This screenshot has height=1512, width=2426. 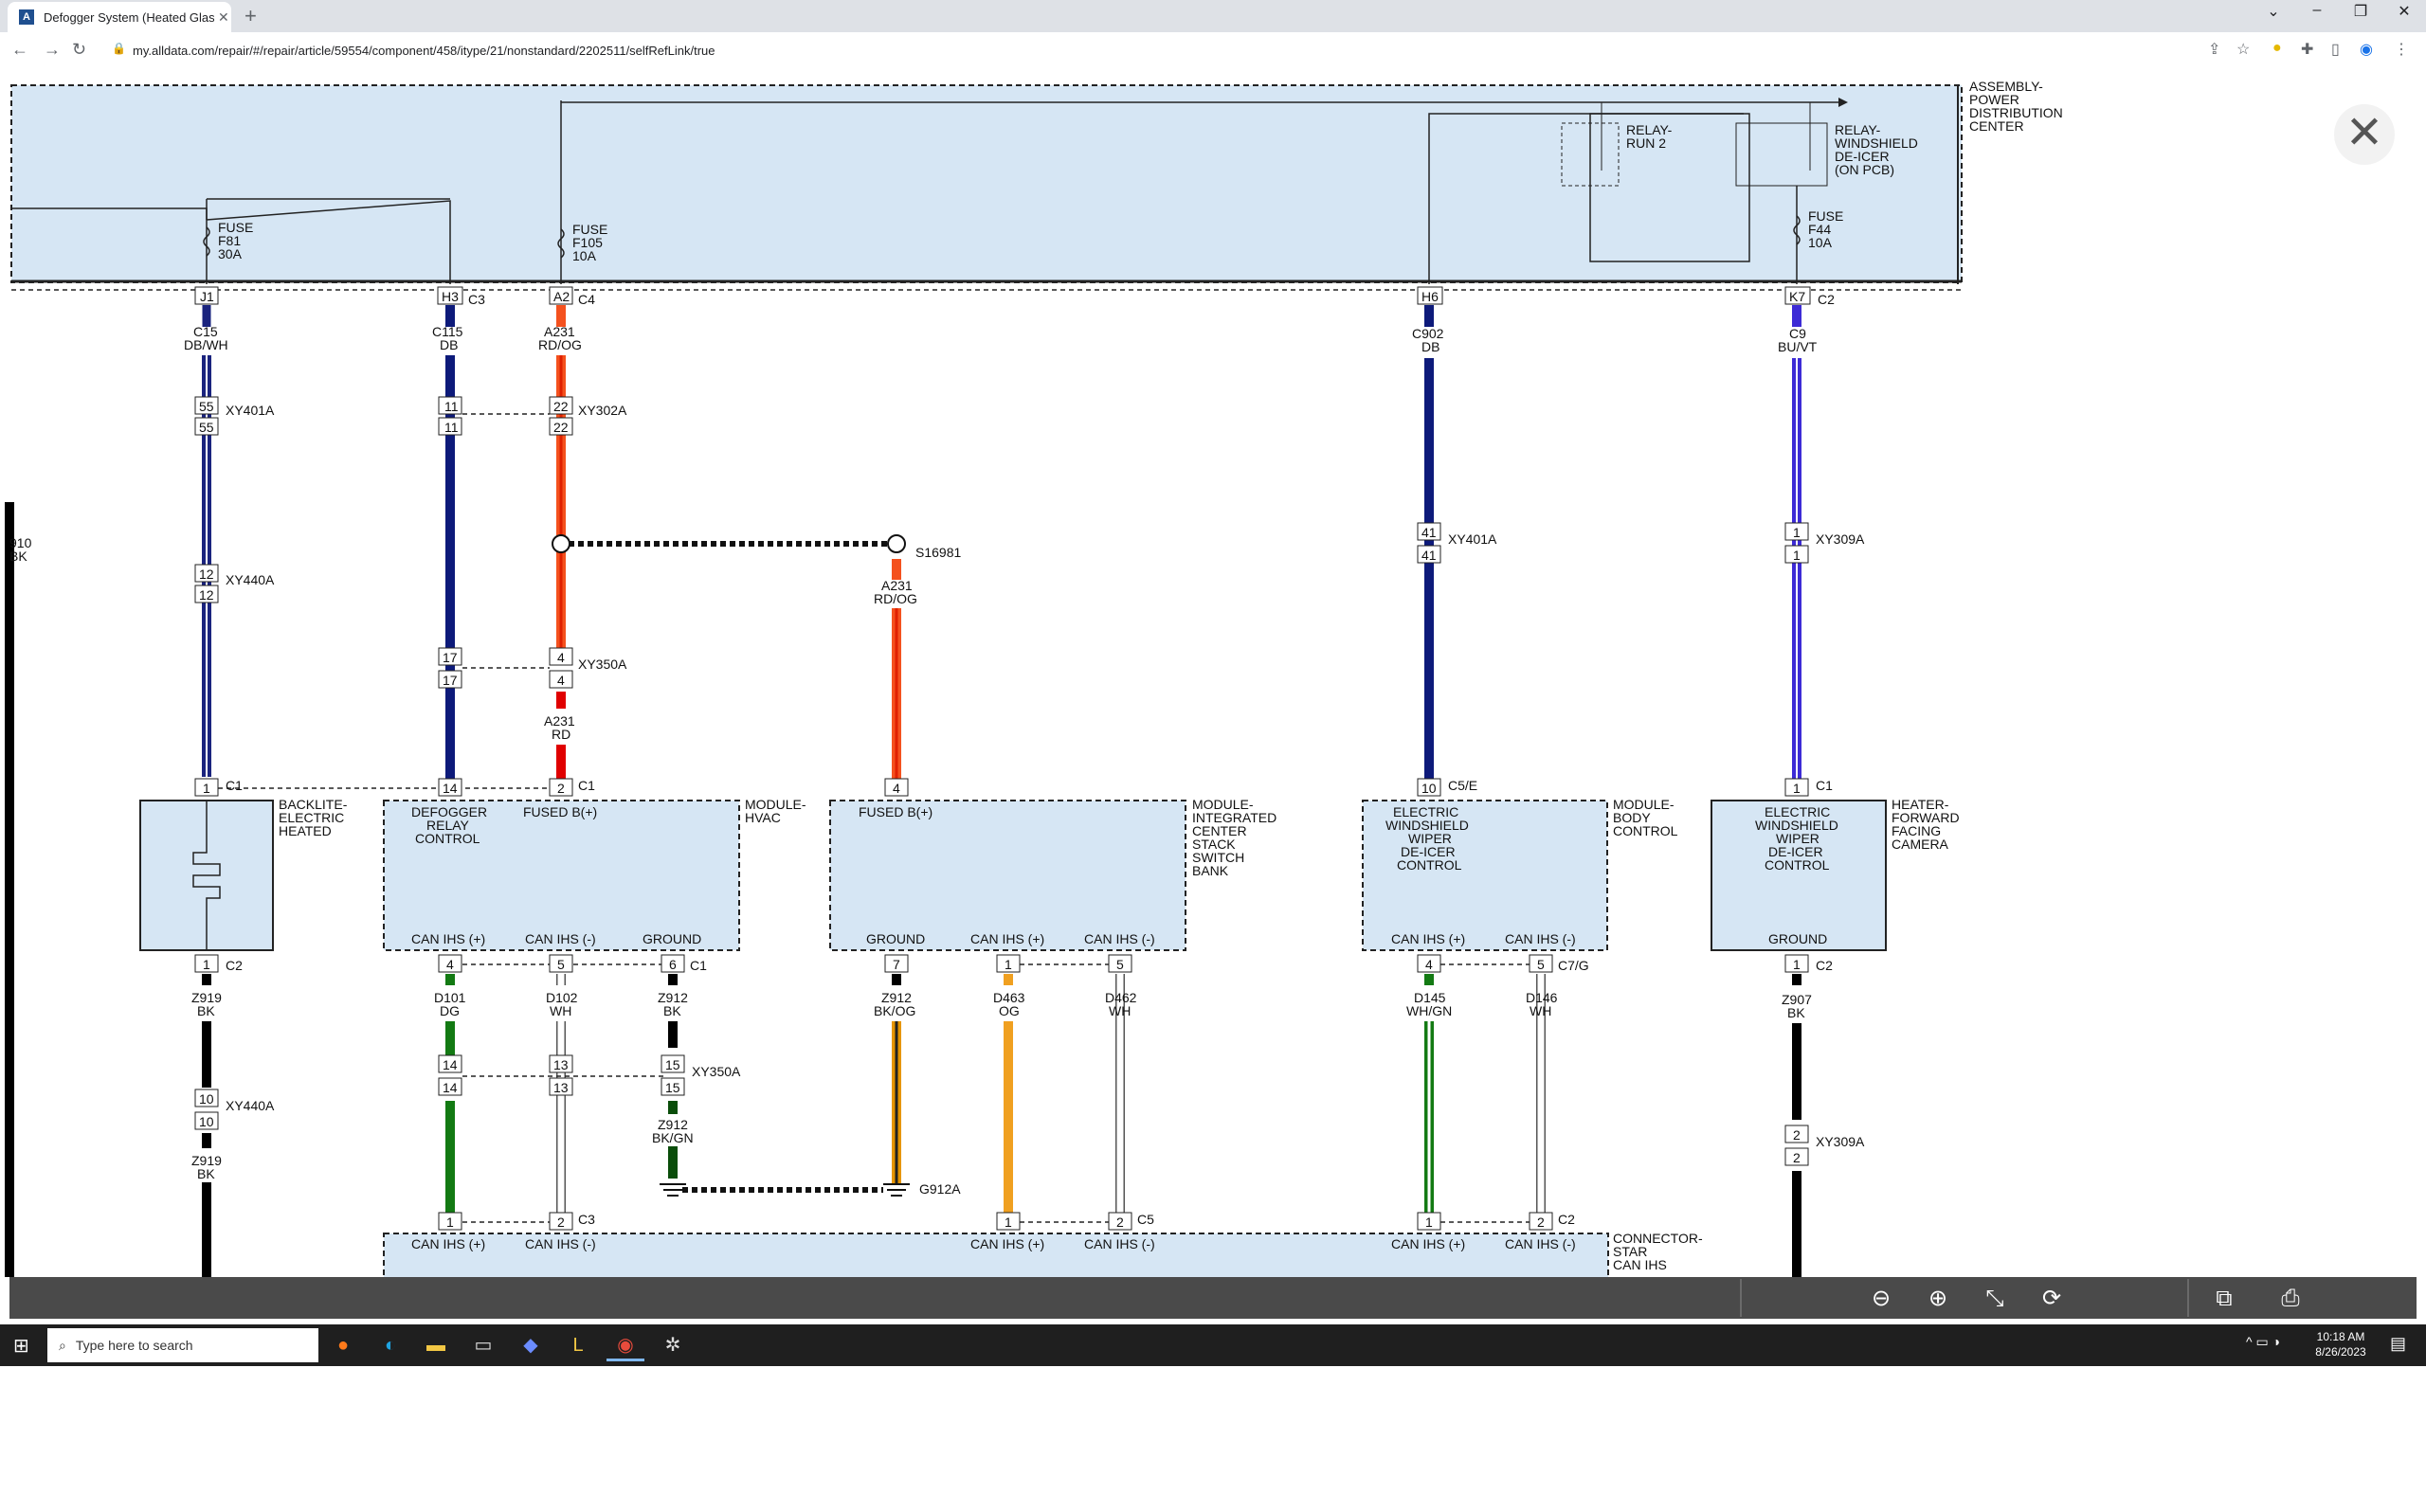 What do you see at coordinates (2366, 49) in the screenshot?
I see `profile-icon: ◉` at bounding box center [2366, 49].